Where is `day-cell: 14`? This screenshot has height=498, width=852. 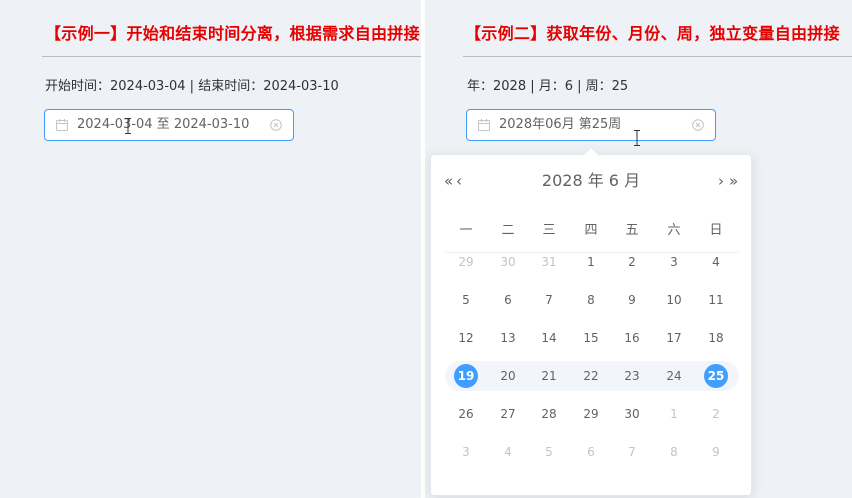 day-cell: 14 is located at coordinates (549, 338).